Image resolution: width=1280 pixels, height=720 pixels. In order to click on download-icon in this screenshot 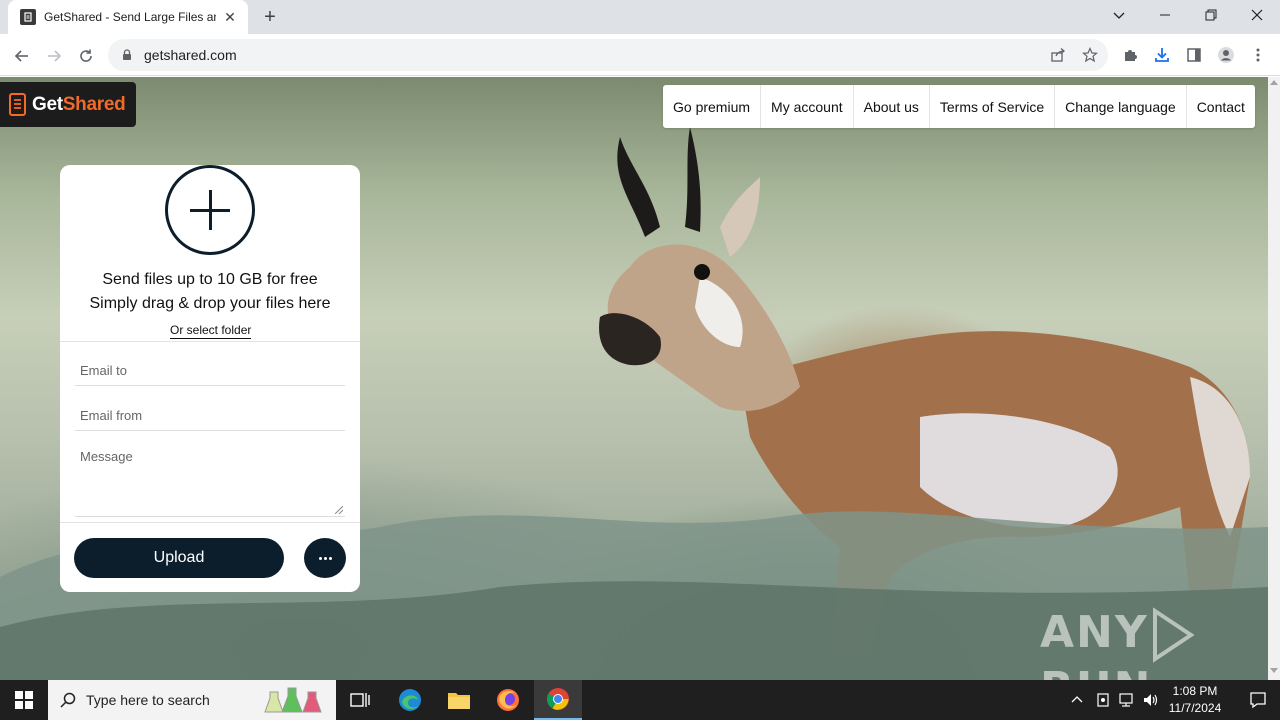, I will do `click(1162, 55)`.